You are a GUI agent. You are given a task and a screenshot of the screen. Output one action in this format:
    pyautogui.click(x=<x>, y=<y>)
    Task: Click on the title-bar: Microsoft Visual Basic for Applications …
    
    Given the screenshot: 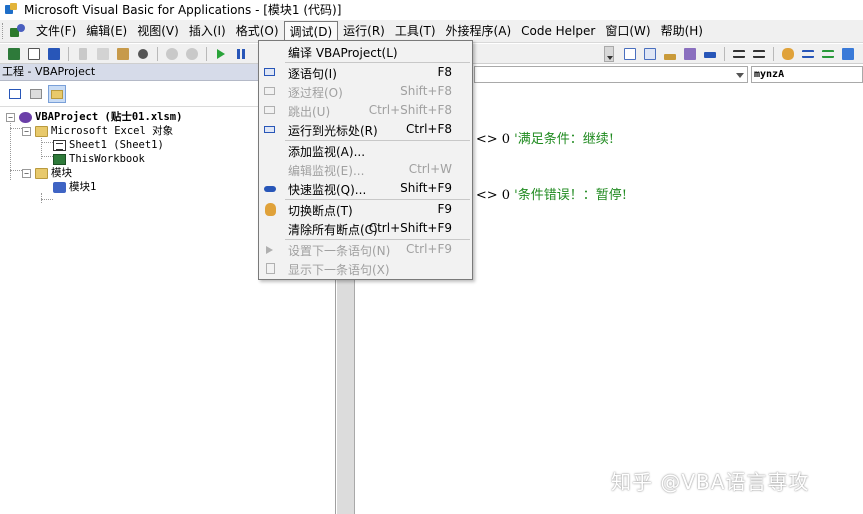 What is the action you would take?
    pyautogui.click(x=431, y=9)
    